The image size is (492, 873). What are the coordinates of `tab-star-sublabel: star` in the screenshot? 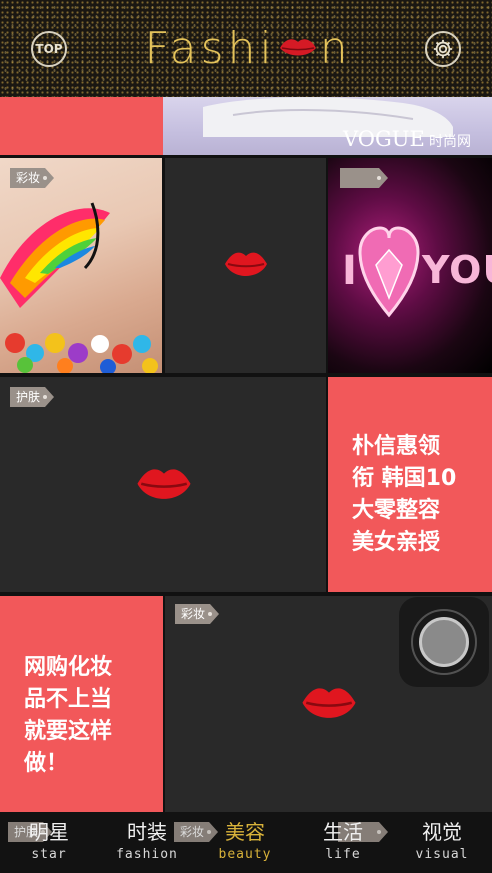 It's located at (49, 854).